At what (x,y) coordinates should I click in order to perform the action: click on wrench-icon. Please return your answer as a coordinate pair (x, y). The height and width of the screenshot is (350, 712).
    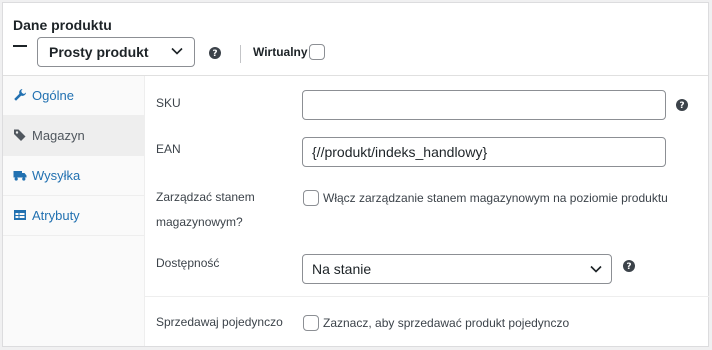
    Looking at the image, I should click on (20, 95).